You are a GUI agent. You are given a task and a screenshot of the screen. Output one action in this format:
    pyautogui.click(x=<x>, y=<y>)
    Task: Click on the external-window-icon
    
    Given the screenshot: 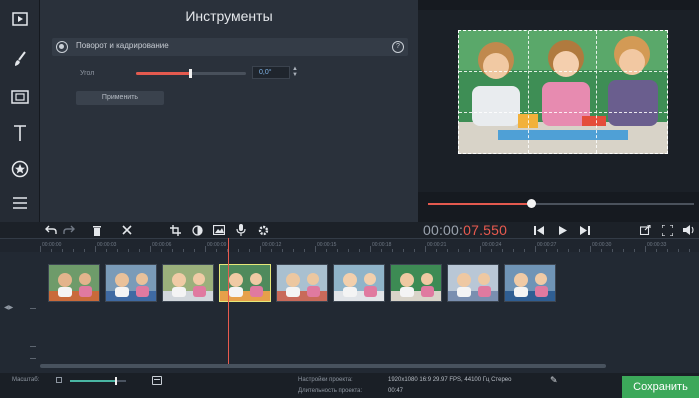 What is the action you would take?
    pyautogui.click(x=645, y=230)
    